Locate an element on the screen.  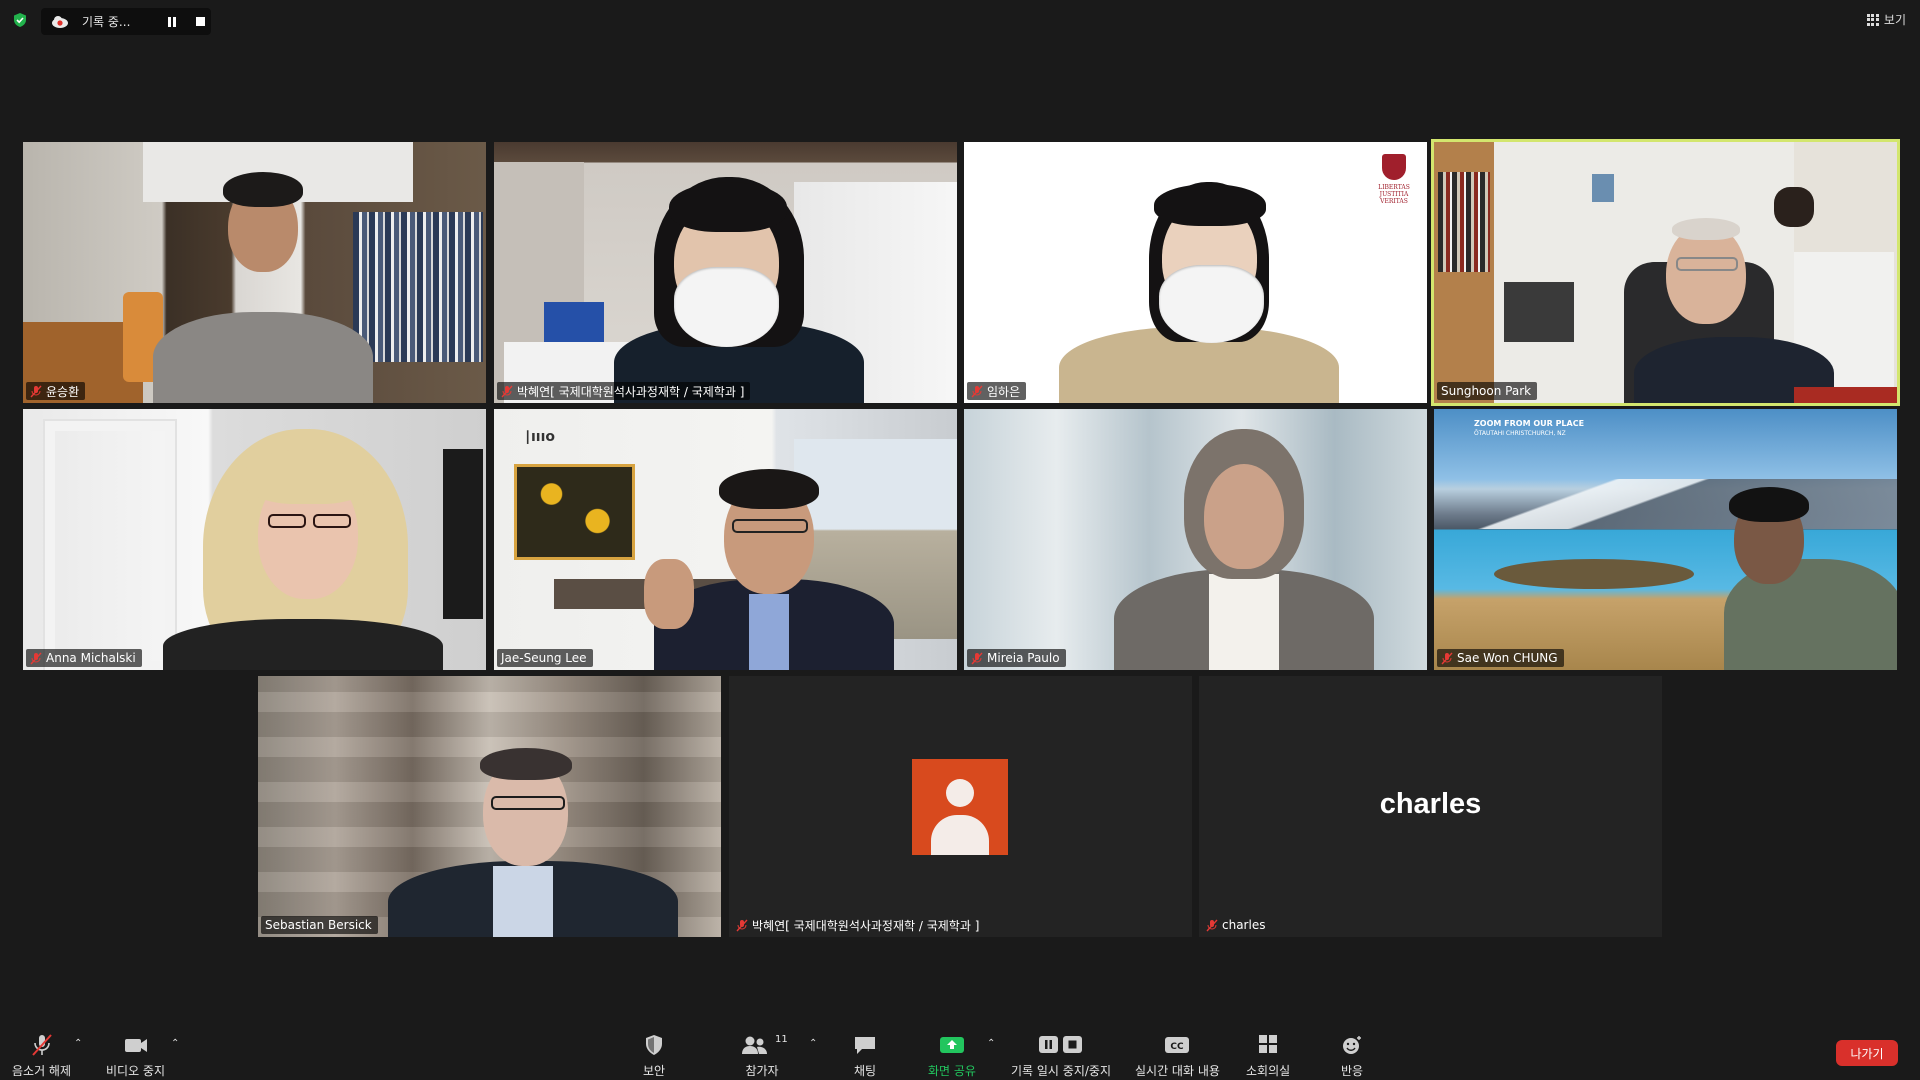
stop-video-label: 비디오 중지 is located at coordinates (136, 1071).